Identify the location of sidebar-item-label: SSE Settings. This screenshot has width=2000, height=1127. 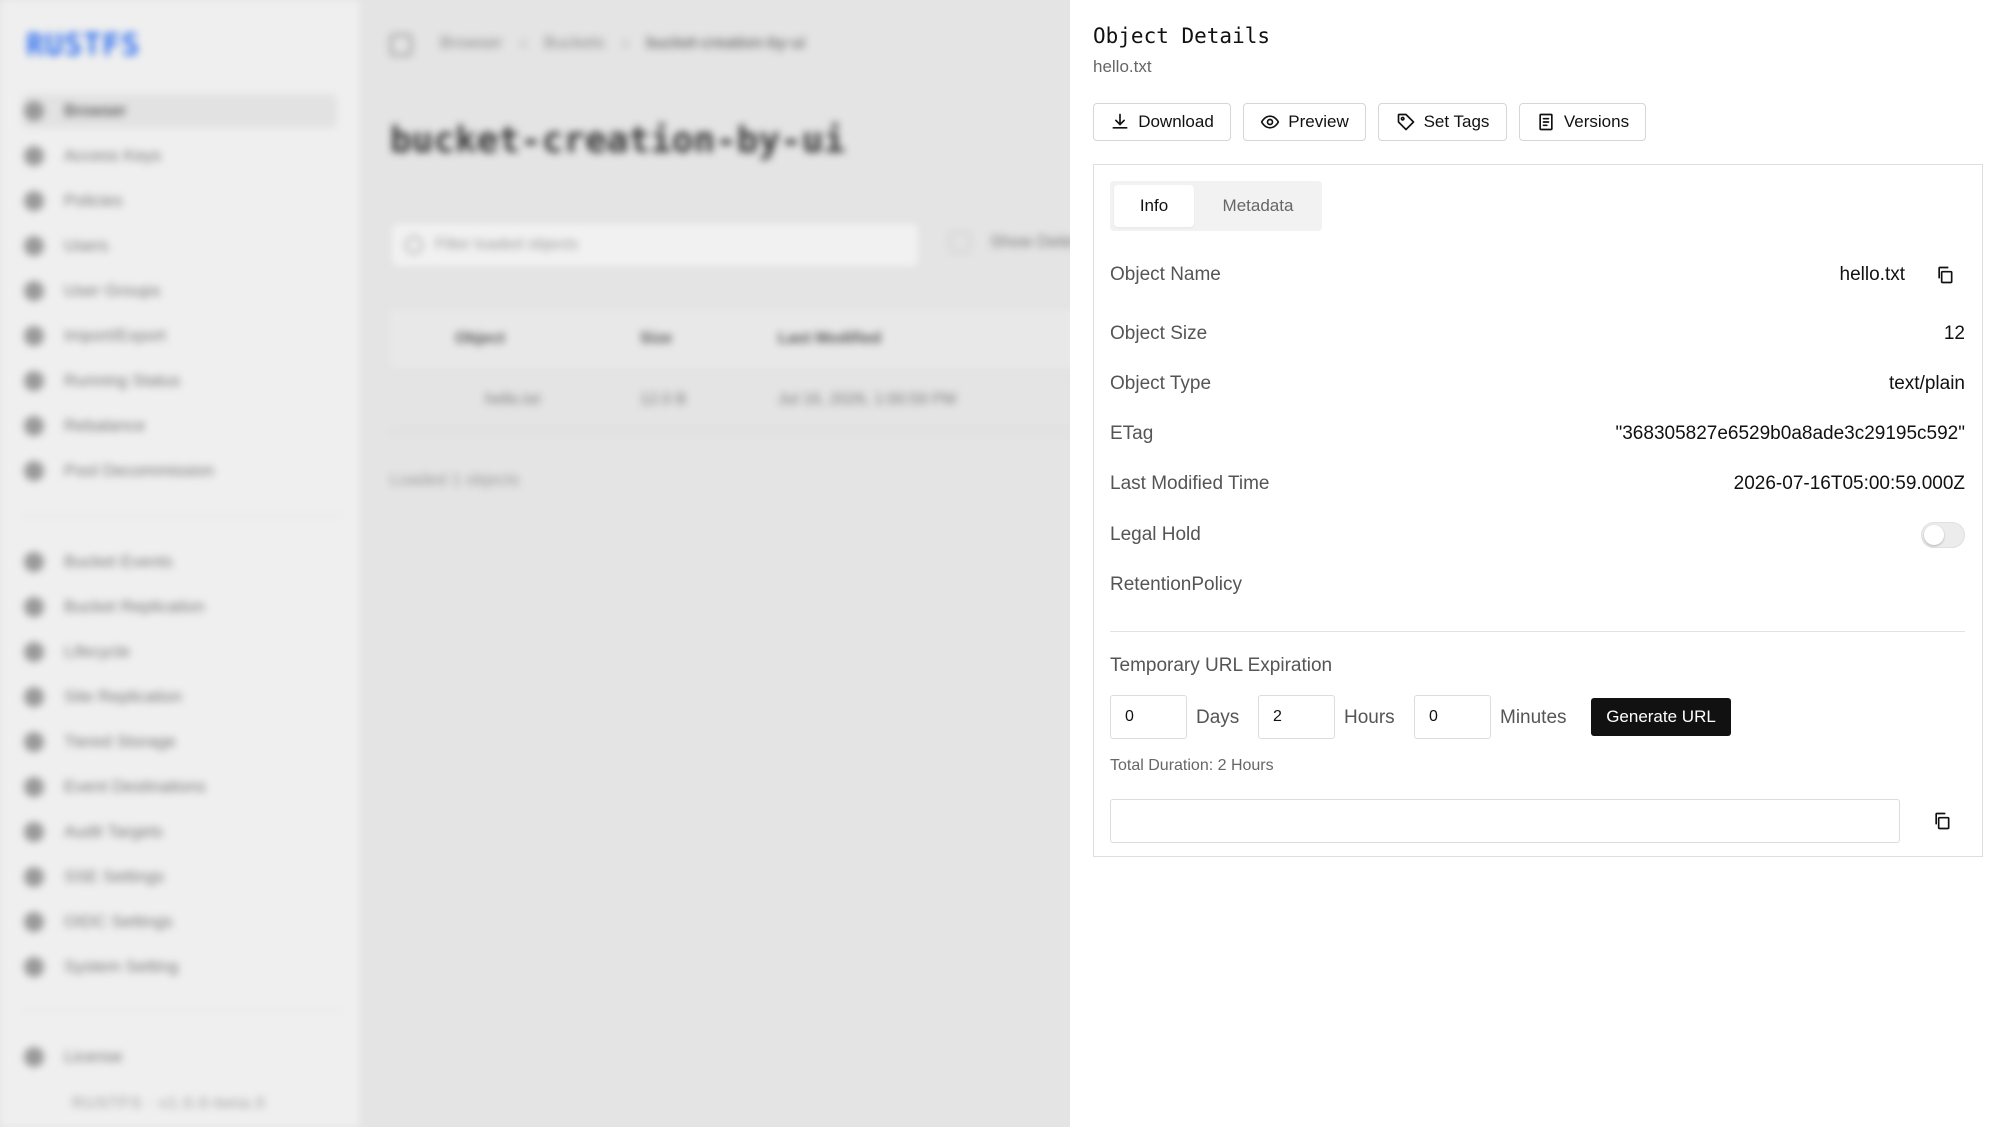
(114, 876).